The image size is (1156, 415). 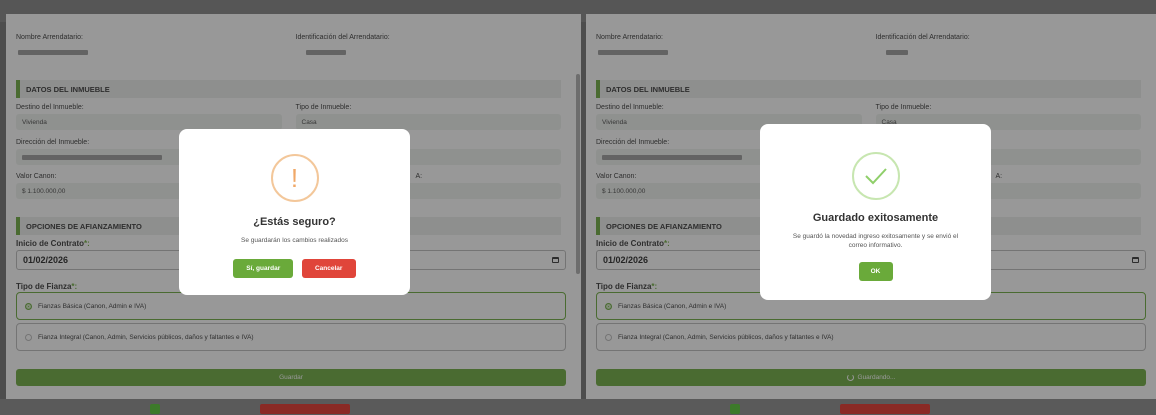 I want to click on ok-button: OK, so click(x=875, y=271).